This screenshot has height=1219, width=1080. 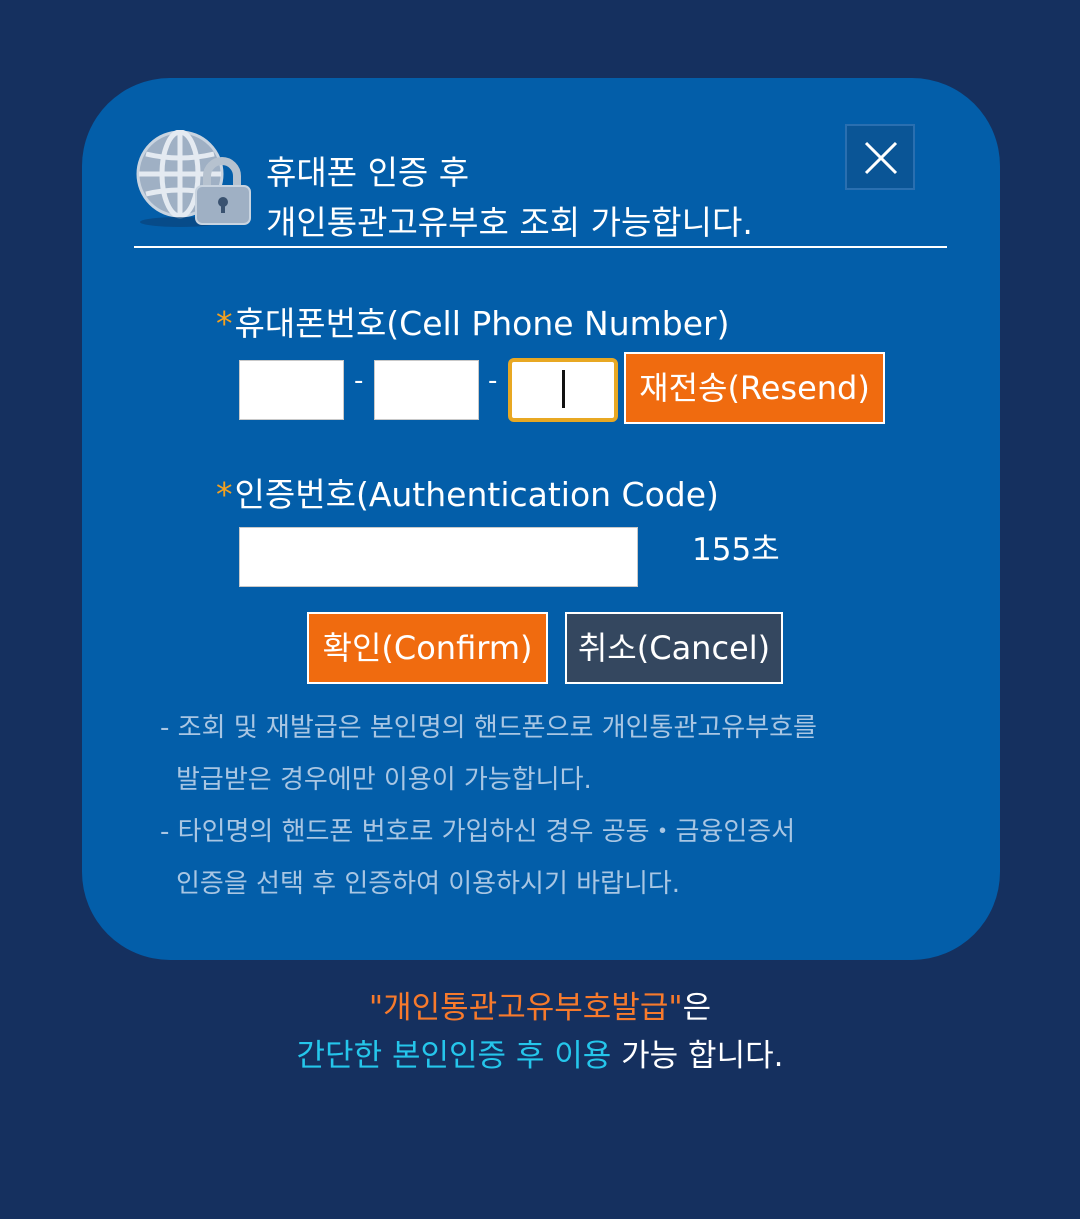 What do you see at coordinates (384, 780) in the screenshot?
I see `notice-line: 발급받은 경우에만 이용이 가능합니다.` at bounding box center [384, 780].